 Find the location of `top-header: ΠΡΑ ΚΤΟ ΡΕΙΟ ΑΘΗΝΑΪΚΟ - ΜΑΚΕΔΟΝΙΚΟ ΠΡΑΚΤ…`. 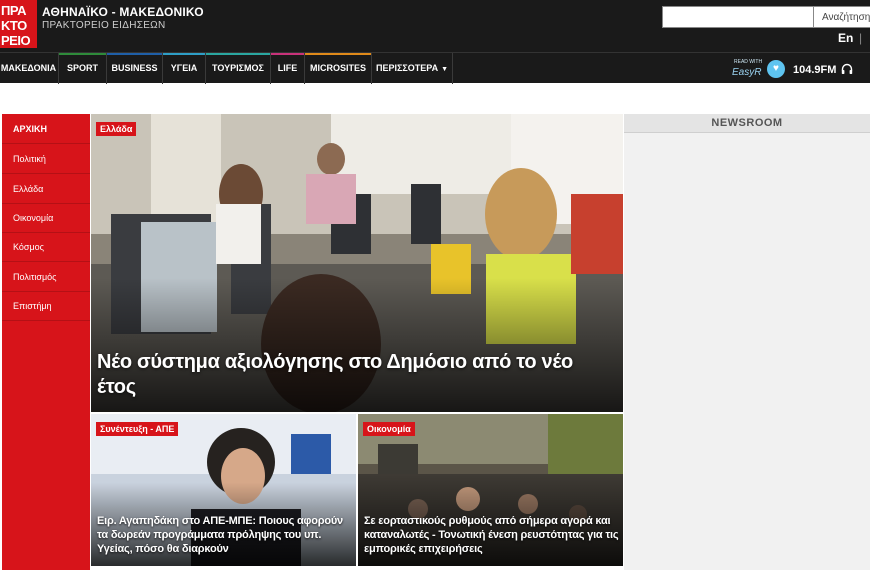

top-header: ΠΡΑ ΚΤΟ ΡΕΙΟ ΑΘΗΝΑΪΚΟ - ΜΑΚΕΔΟΝΙΚΟ ΠΡΑΚΤ… is located at coordinates (435, 26).